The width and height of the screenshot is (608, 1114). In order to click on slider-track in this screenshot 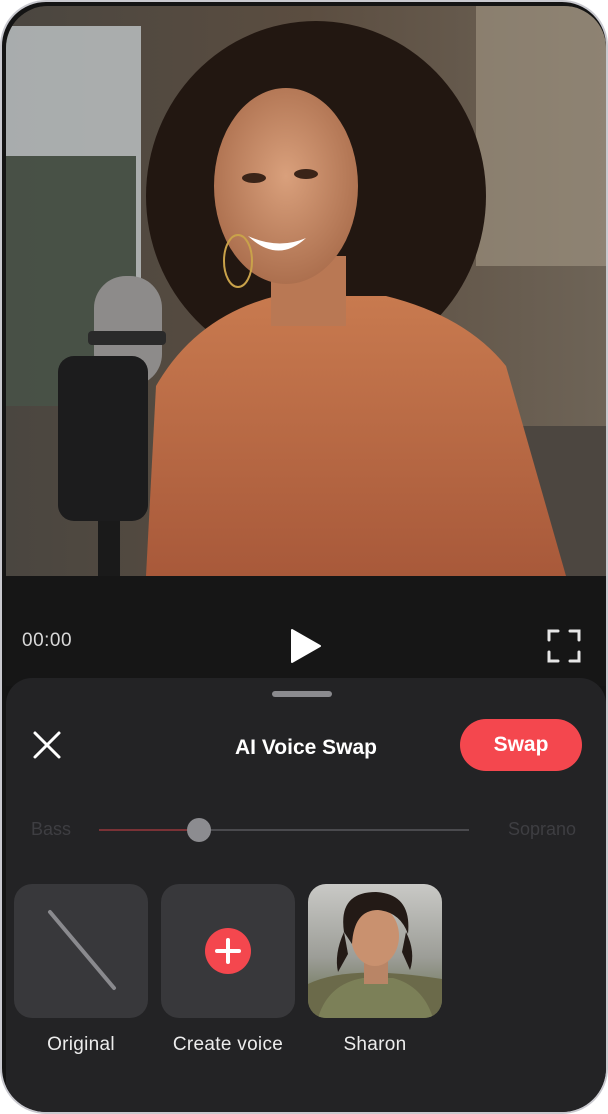, I will do `click(284, 830)`.